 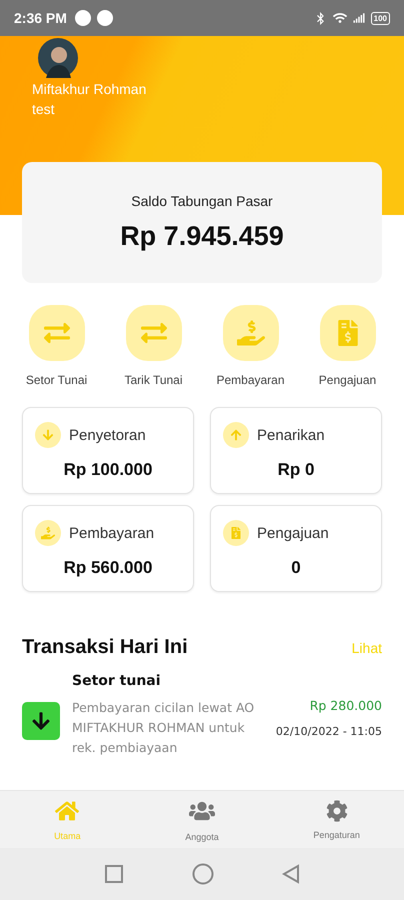 I want to click on quick-action-button: Setor Tunai, so click(x=56, y=346).